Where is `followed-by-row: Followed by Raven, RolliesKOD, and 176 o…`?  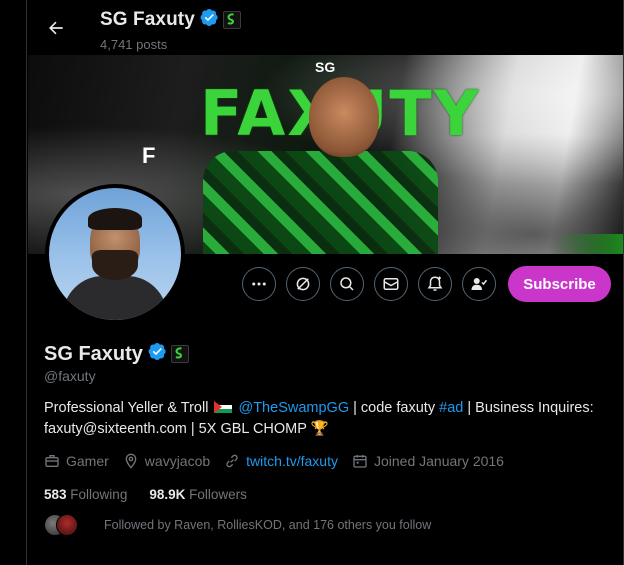 followed-by-row: Followed by Raven, RolliesKOD, and 176 o… is located at coordinates (237, 525).